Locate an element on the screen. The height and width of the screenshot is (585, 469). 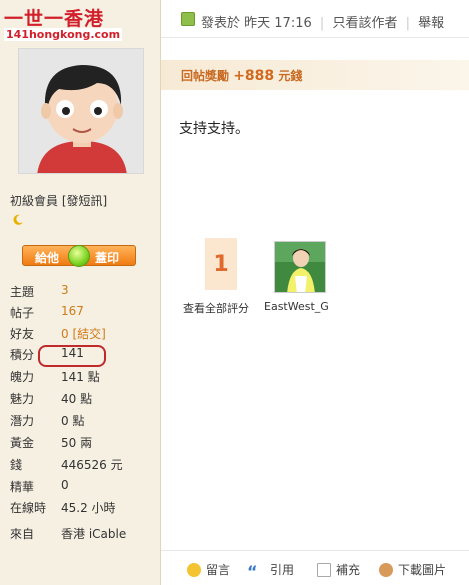
logo-title: 一世一香港 is located at coordinates (54, 19).